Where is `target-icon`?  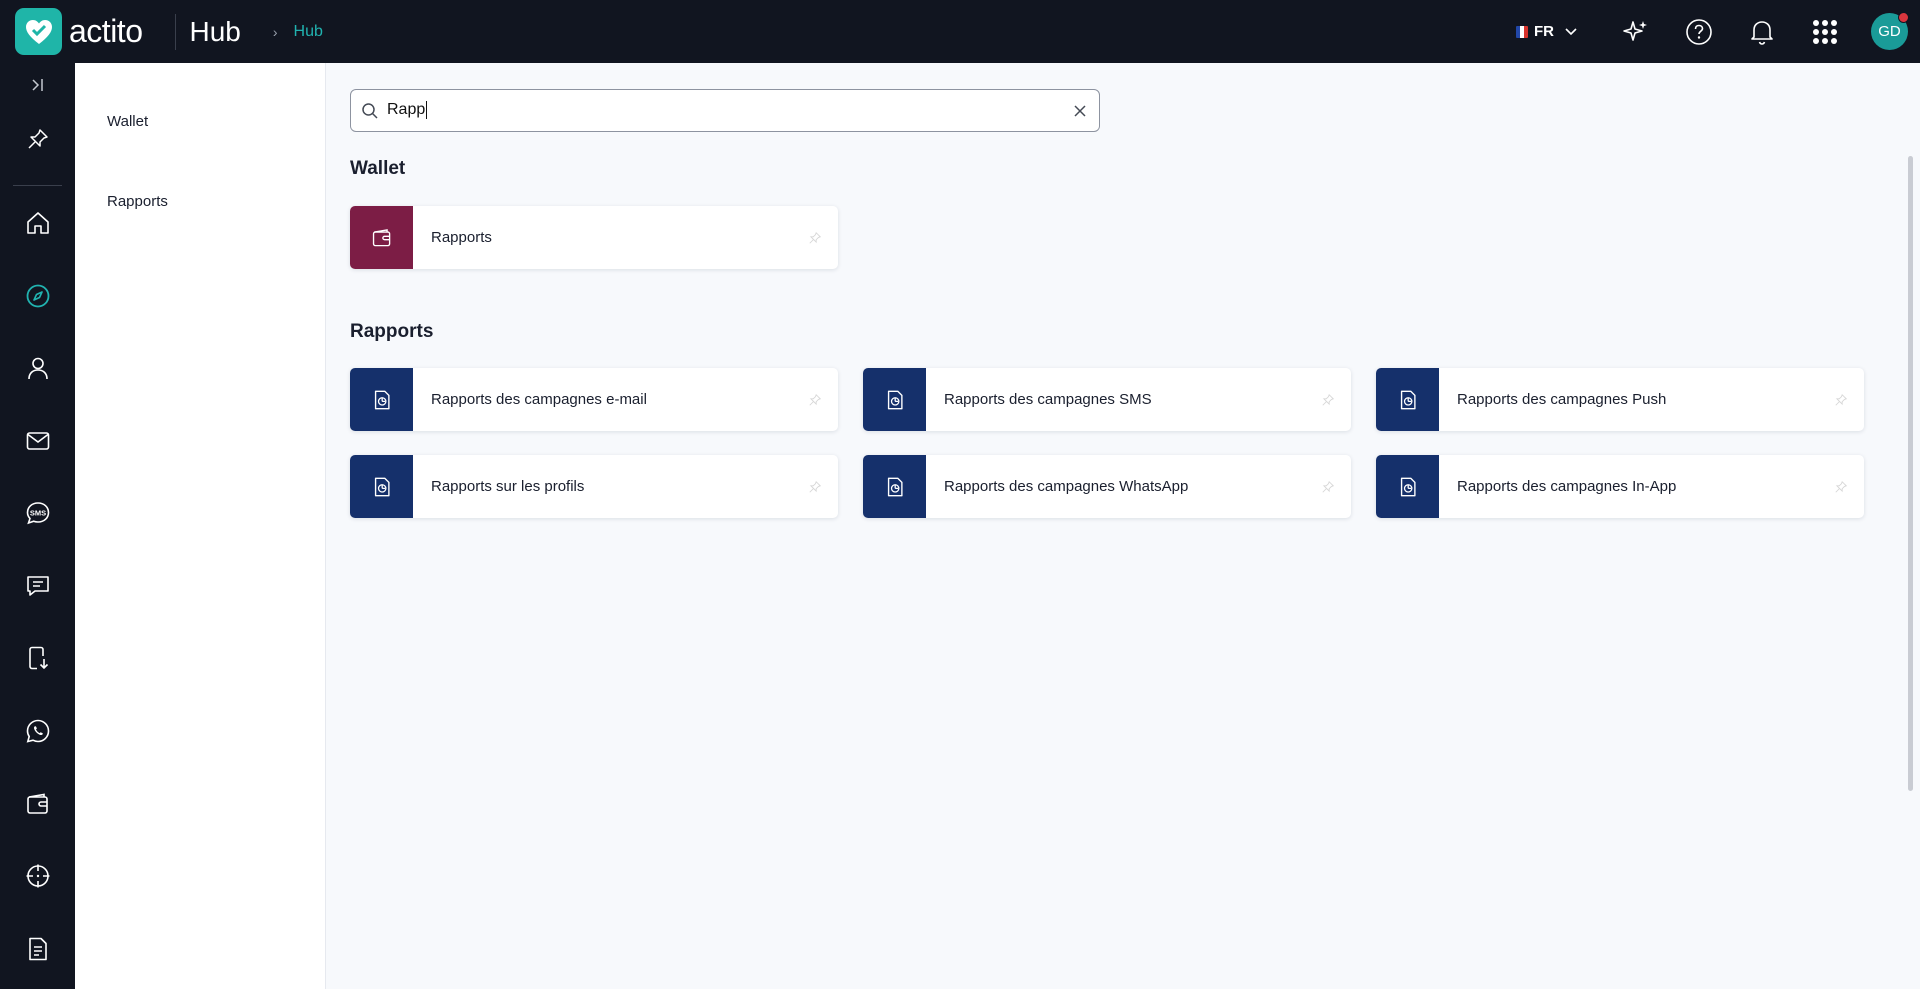
target-icon is located at coordinates (37, 876).